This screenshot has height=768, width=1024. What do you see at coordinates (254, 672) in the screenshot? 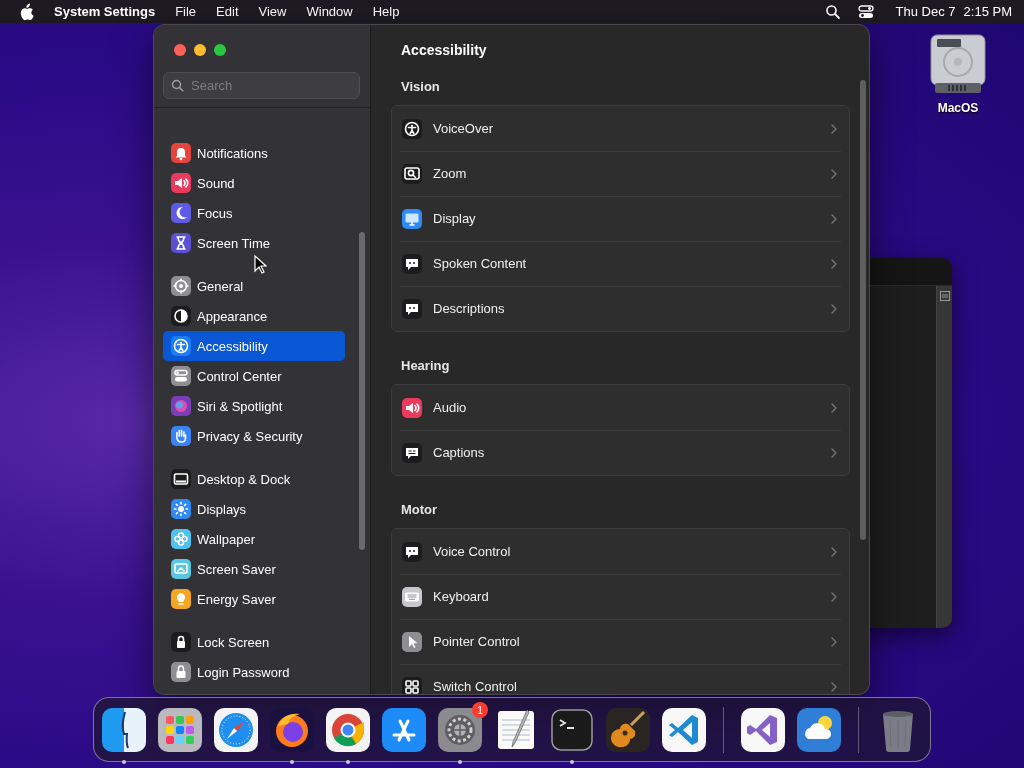
I see `sidebar-item: Login Password` at bounding box center [254, 672].